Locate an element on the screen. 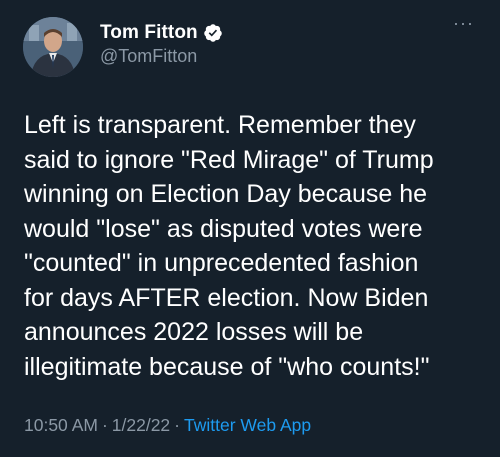  author-handle: @TomFitton is located at coordinates (148, 56).